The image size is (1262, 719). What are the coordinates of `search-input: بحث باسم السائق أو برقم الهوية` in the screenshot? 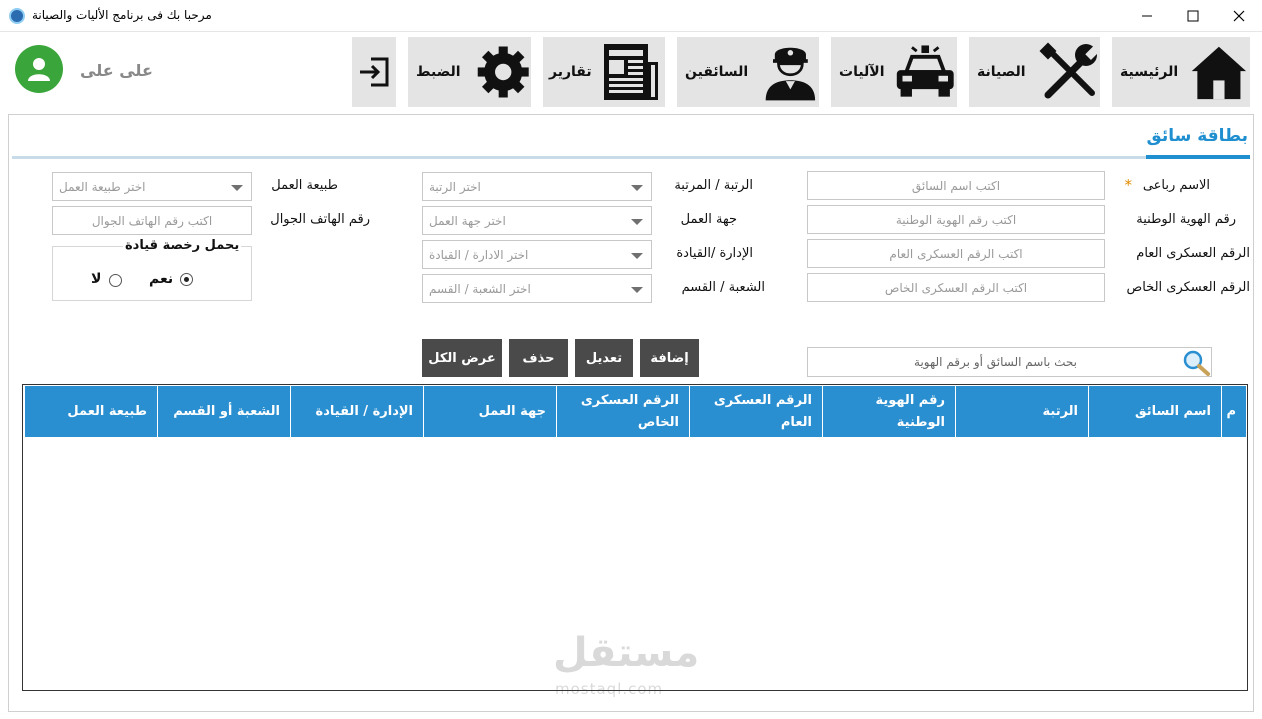 It's located at (1009, 362).